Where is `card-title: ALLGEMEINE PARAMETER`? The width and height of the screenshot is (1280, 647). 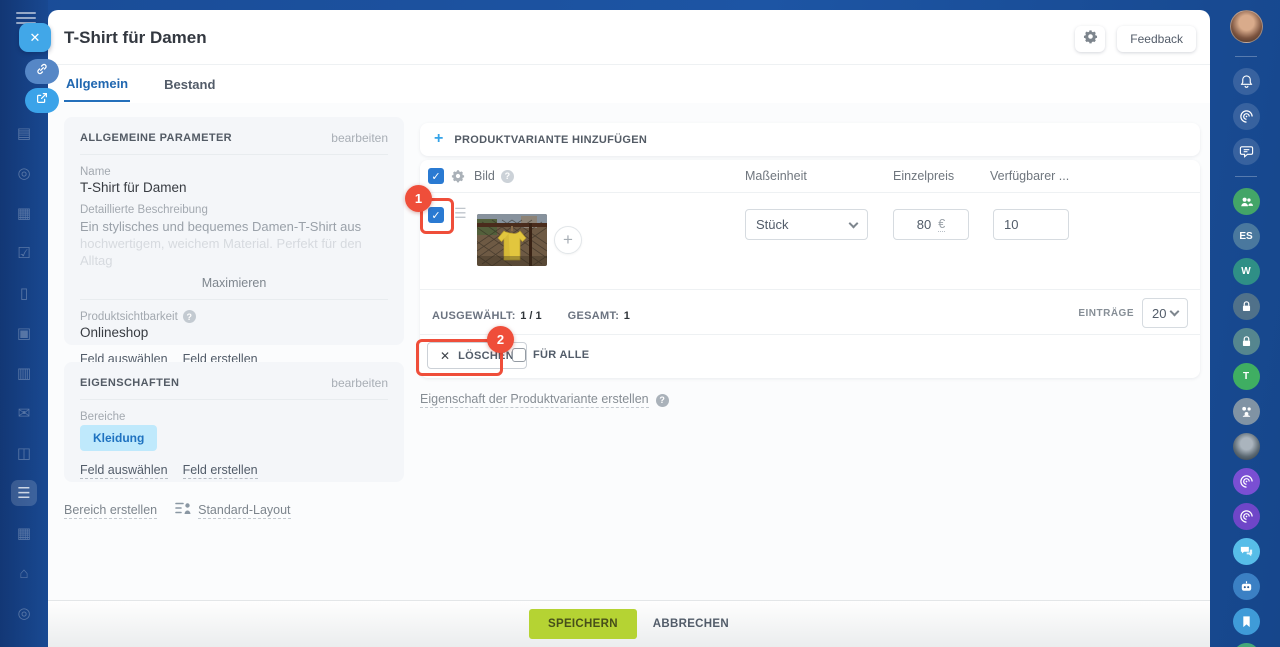
card-title: ALLGEMEINE PARAMETER is located at coordinates (156, 138).